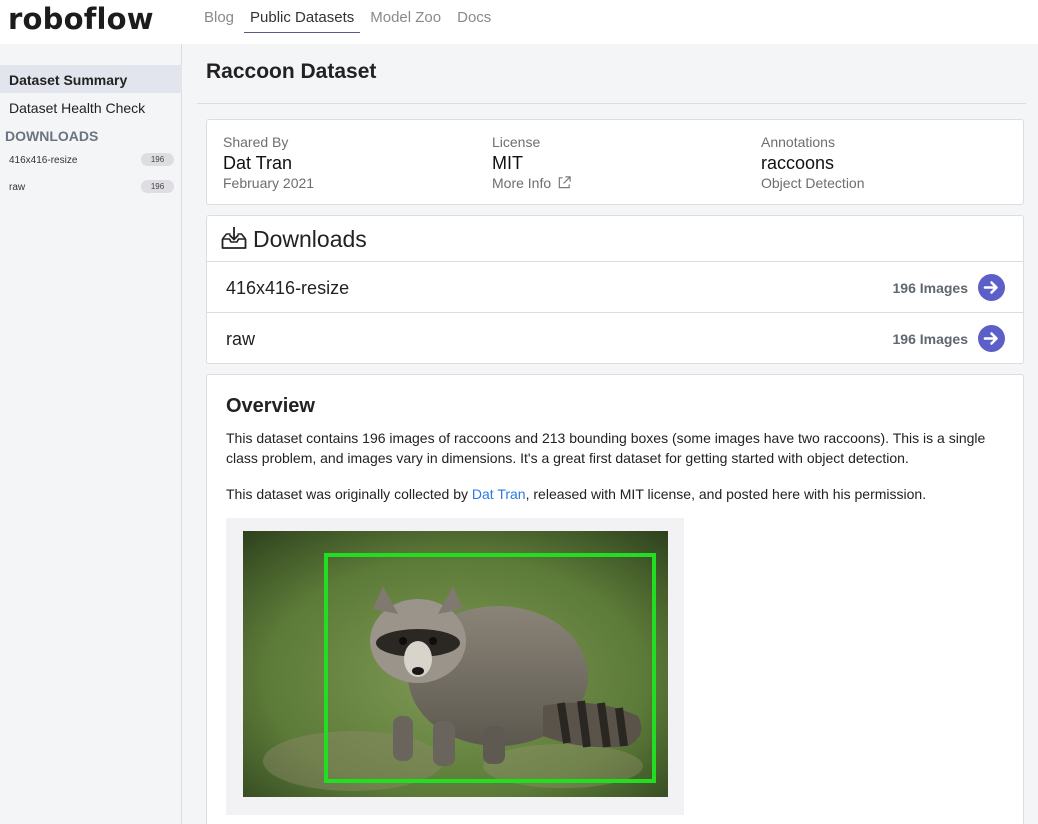 Image resolution: width=1038 pixels, height=824 pixels. I want to click on nav-public-datasets: Public Datasets, so click(302, 16).